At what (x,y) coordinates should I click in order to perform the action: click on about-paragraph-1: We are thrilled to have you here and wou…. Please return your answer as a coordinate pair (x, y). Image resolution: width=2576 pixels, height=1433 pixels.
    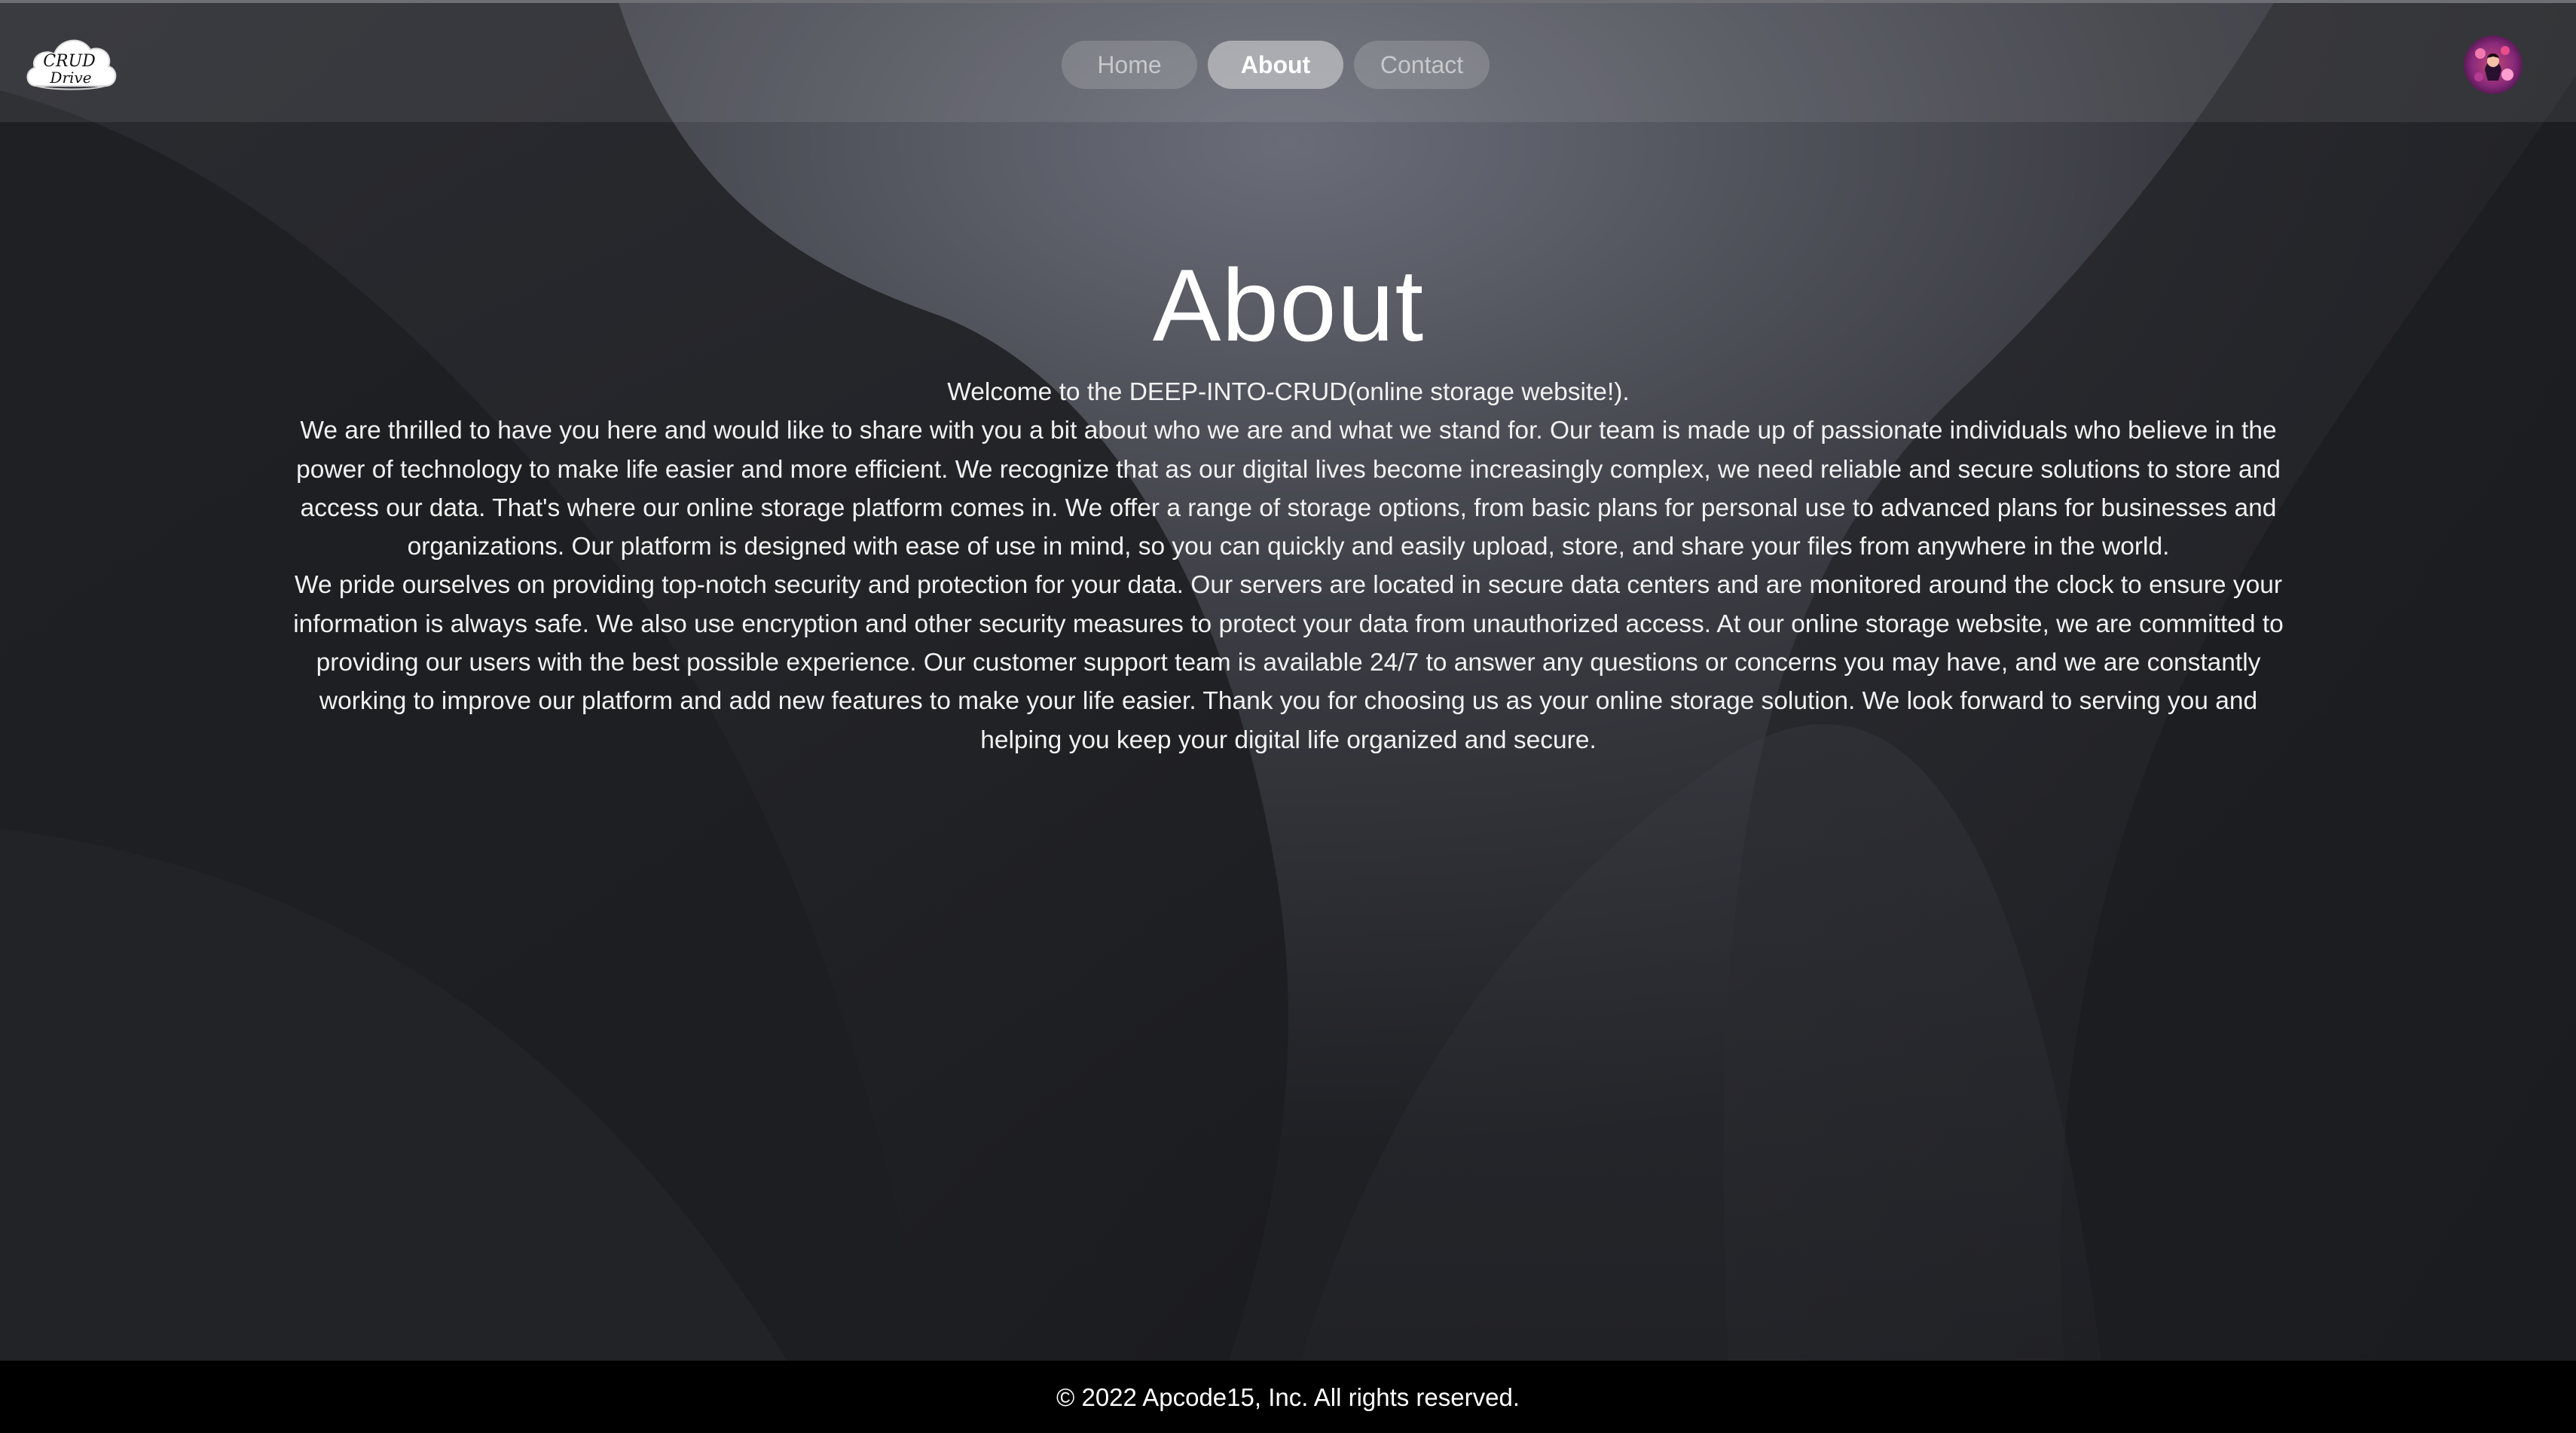
    Looking at the image, I should click on (1288, 489).